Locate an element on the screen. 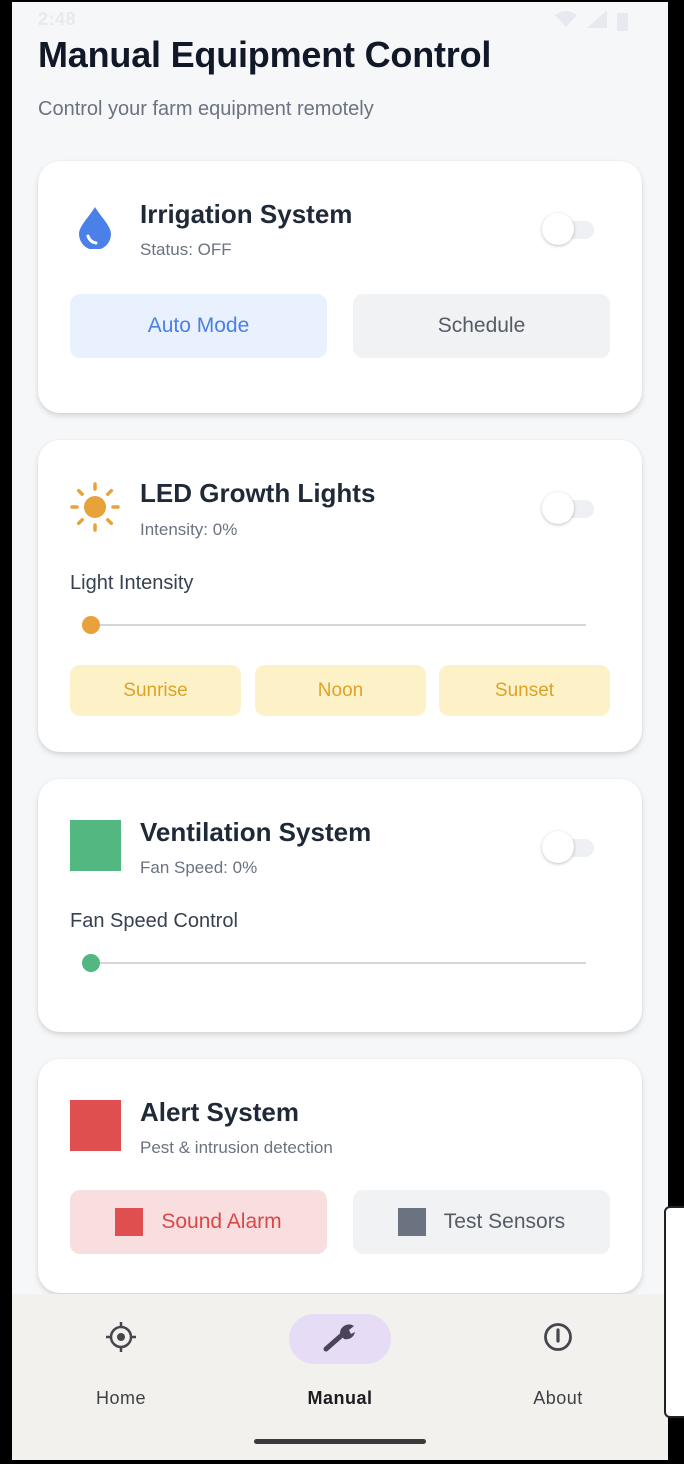 The width and height of the screenshot is (684, 1464). sound-alarm-button: Sound Alarm is located at coordinates (198, 1222).